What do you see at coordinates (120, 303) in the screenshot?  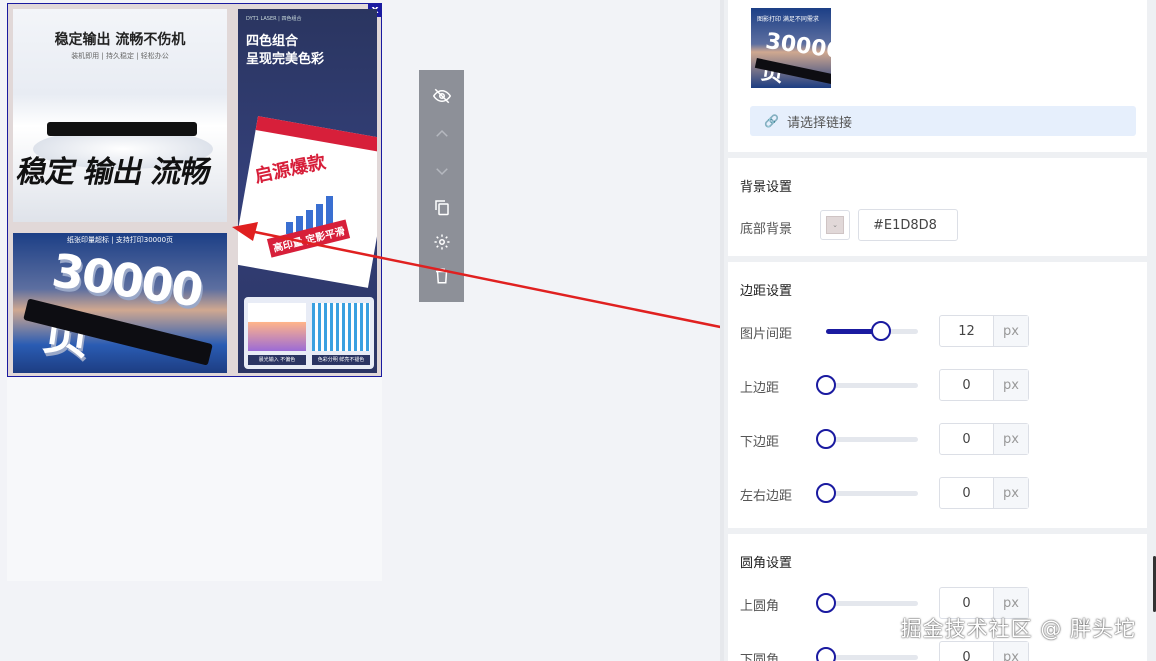 I see `grid-image-3: 纸张印量超标 | 支持打印30000页 30000页` at bounding box center [120, 303].